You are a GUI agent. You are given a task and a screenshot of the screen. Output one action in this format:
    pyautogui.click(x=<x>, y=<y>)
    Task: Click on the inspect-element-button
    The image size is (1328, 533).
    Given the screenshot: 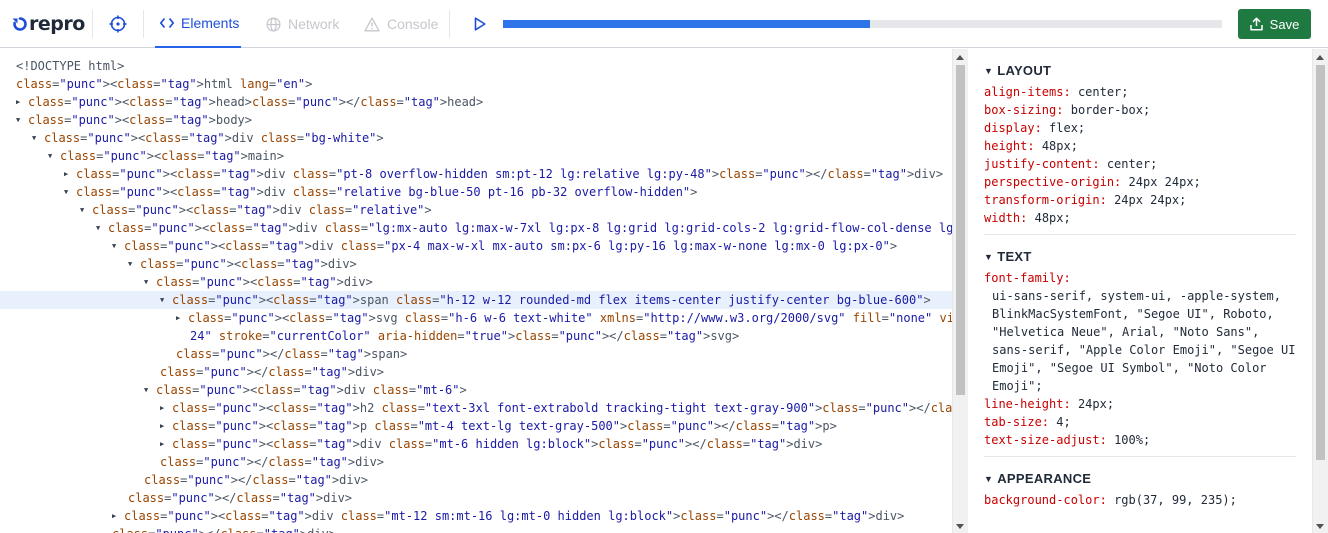 What is the action you would take?
    pyautogui.click(x=118, y=24)
    